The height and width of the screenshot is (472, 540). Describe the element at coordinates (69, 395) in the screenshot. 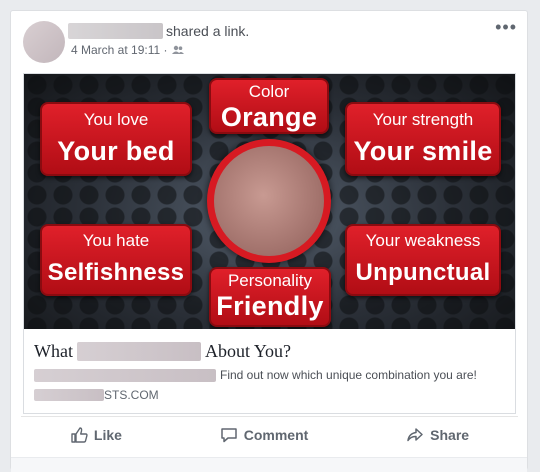

I see `domain-redacted` at that location.